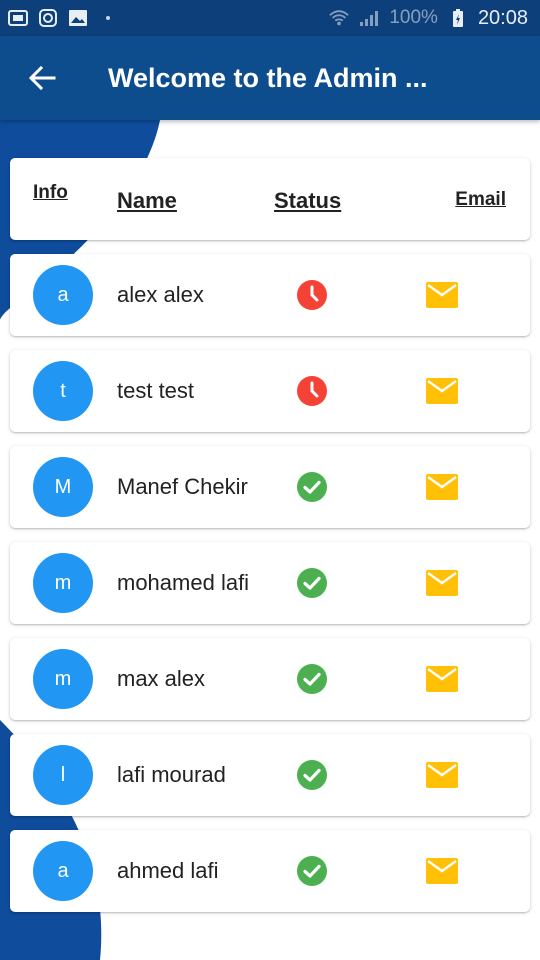  What do you see at coordinates (270, 487) in the screenshot?
I see `table-row: M Manef Chekir` at bounding box center [270, 487].